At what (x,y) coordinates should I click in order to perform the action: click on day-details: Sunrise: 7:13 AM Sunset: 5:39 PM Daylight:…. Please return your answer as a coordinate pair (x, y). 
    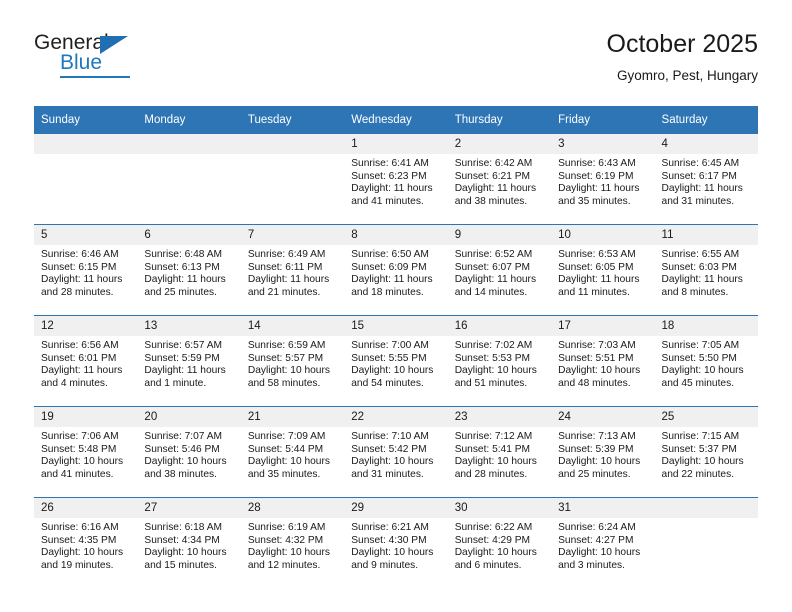
    Looking at the image, I should click on (602, 454).